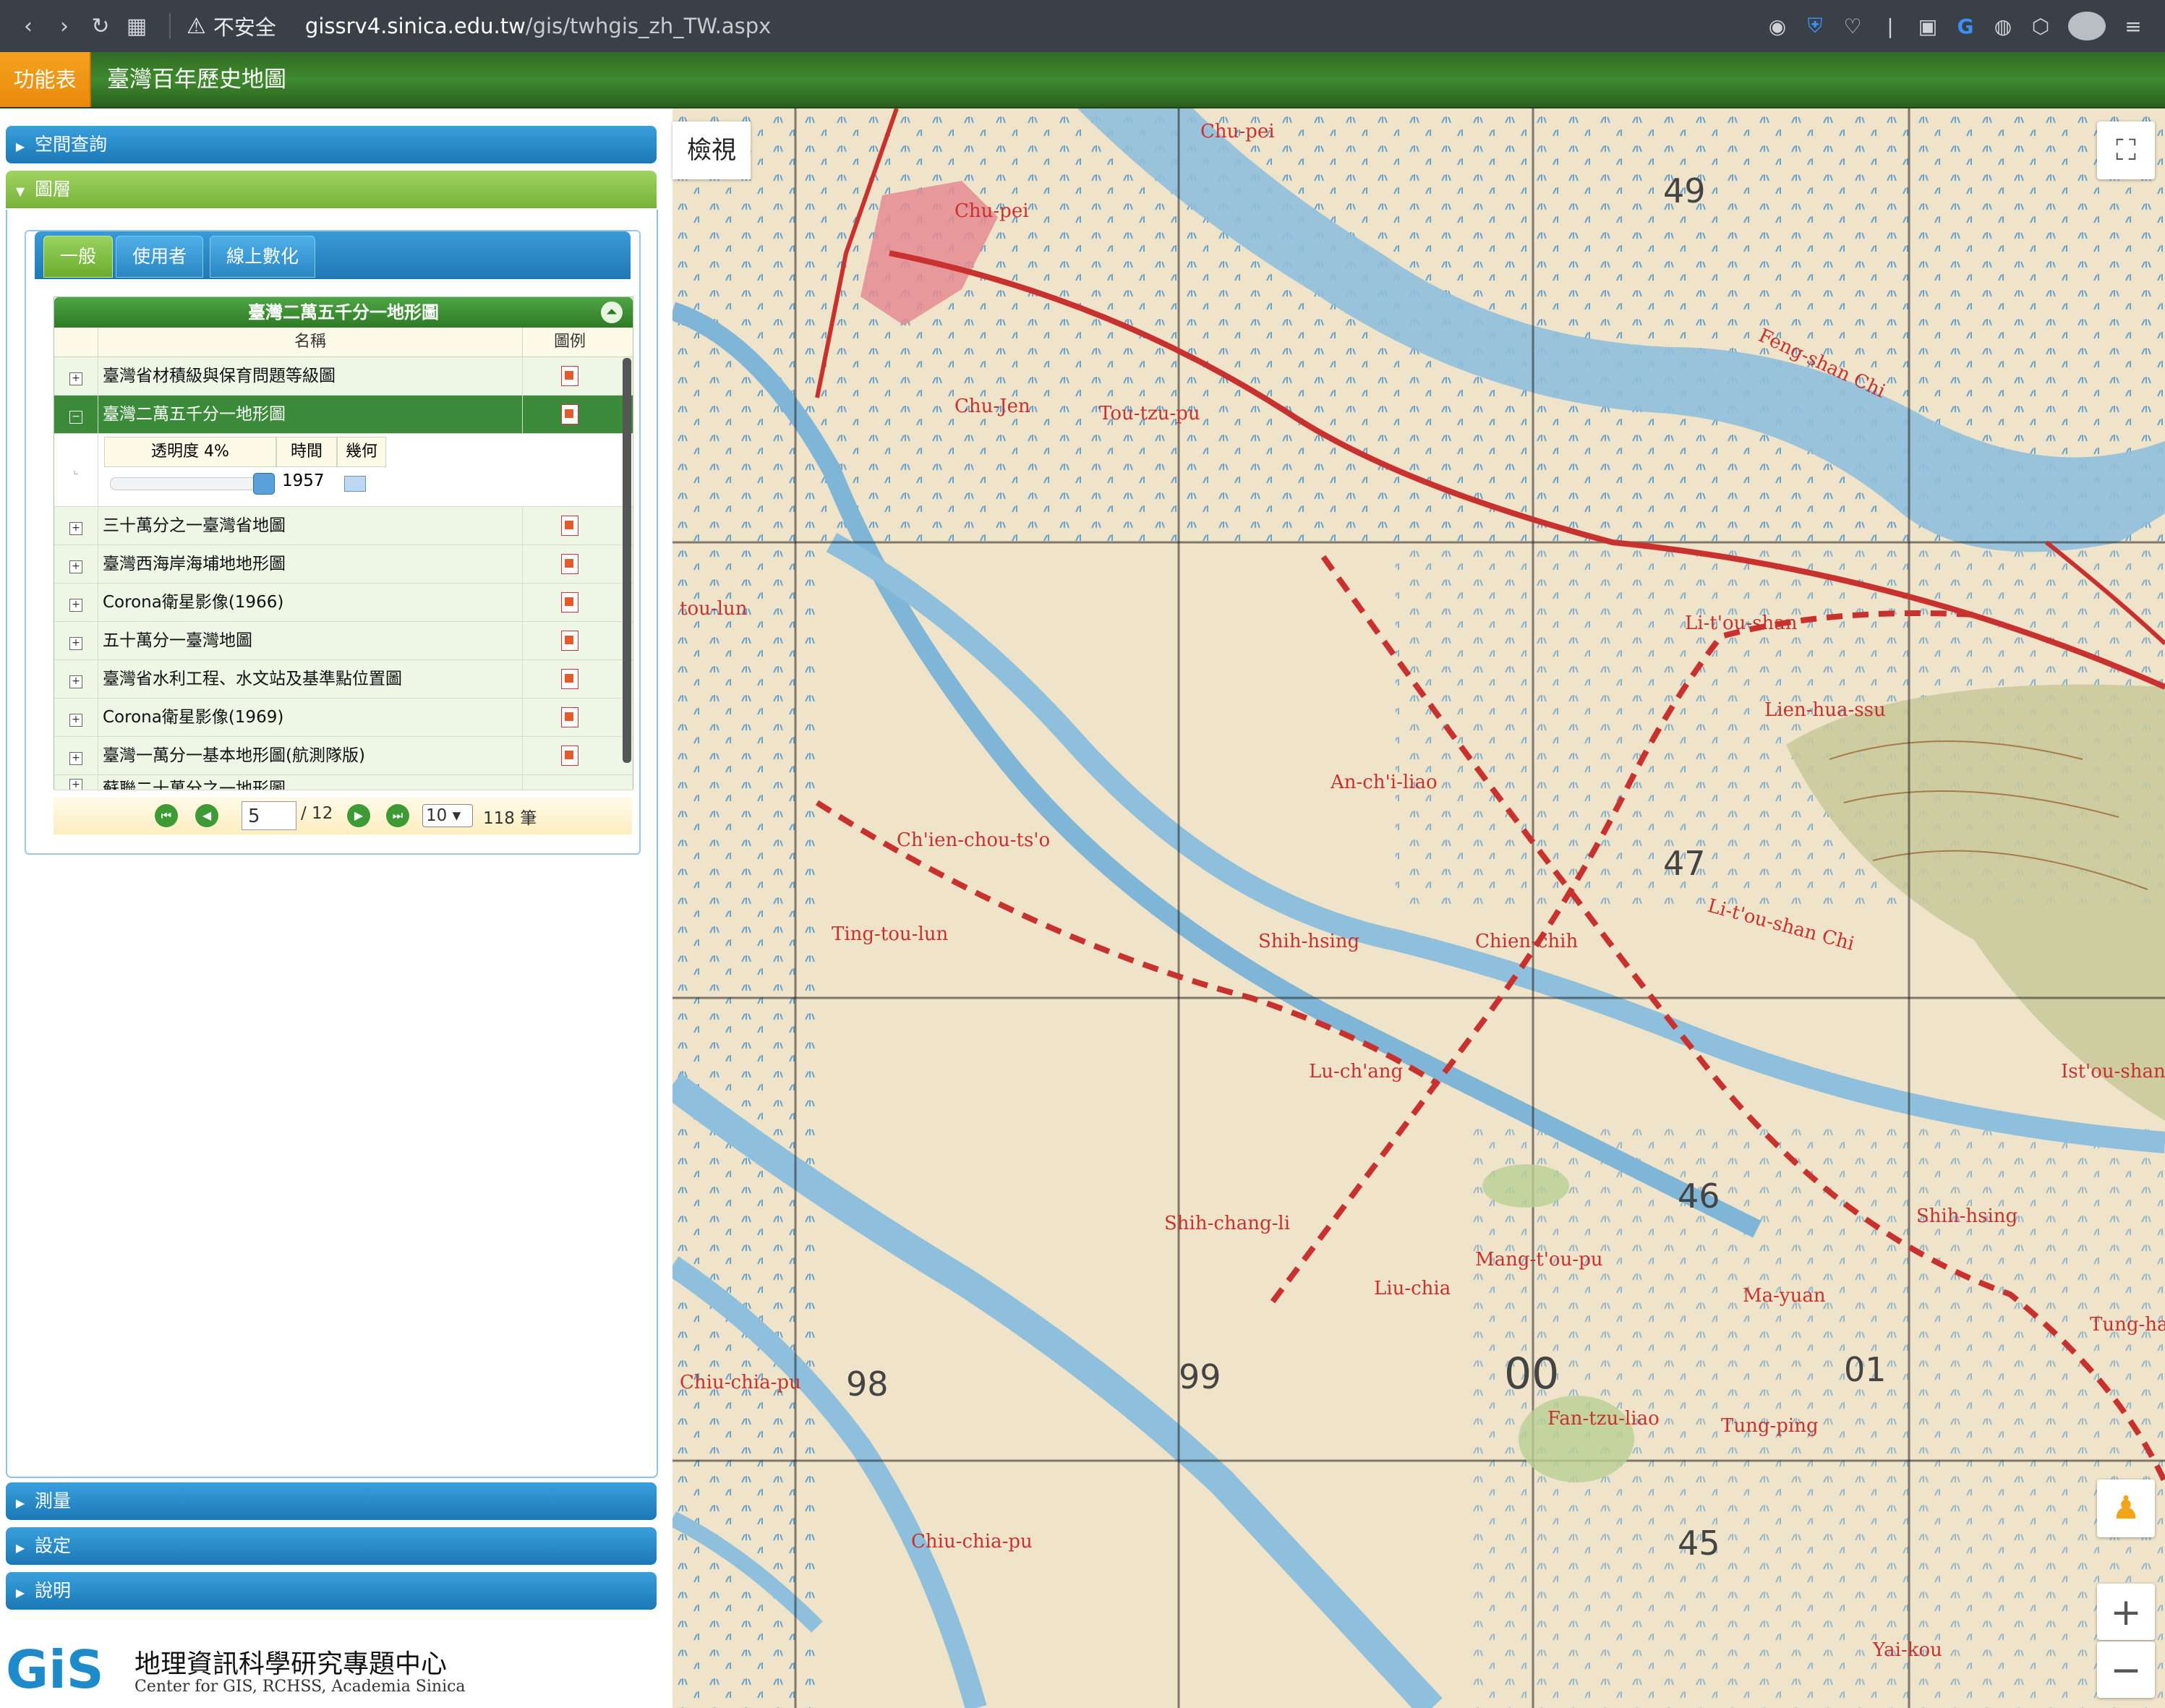  What do you see at coordinates (306, 452) in the screenshot?
I see `time-label: 時間` at bounding box center [306, 452].